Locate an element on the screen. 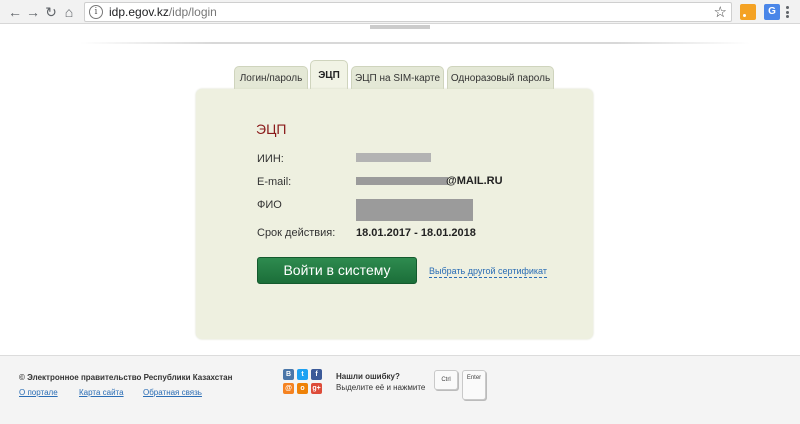 This screenshot has height=424, width=800. login-button: Войти в систему is located at coordinates (337, 270).